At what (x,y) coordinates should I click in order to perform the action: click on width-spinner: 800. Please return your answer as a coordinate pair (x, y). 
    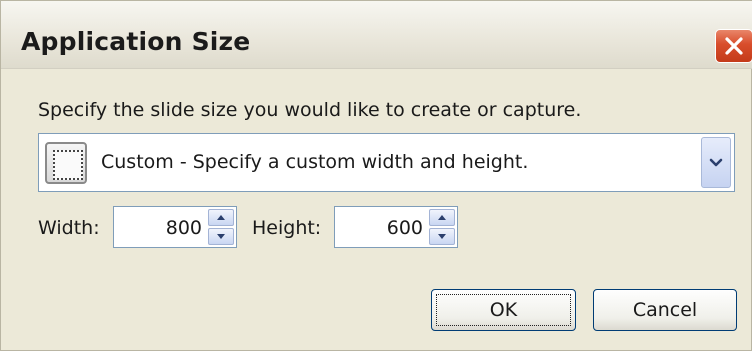
    Looking at the image, I should click on (175, 227).